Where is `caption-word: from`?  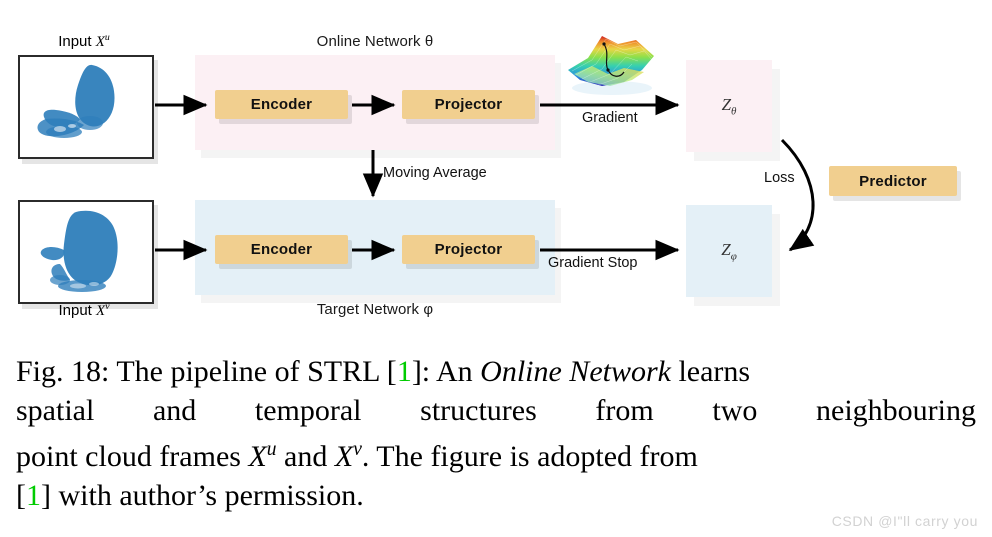 caption-word: from is located at coordinates (624, 410).